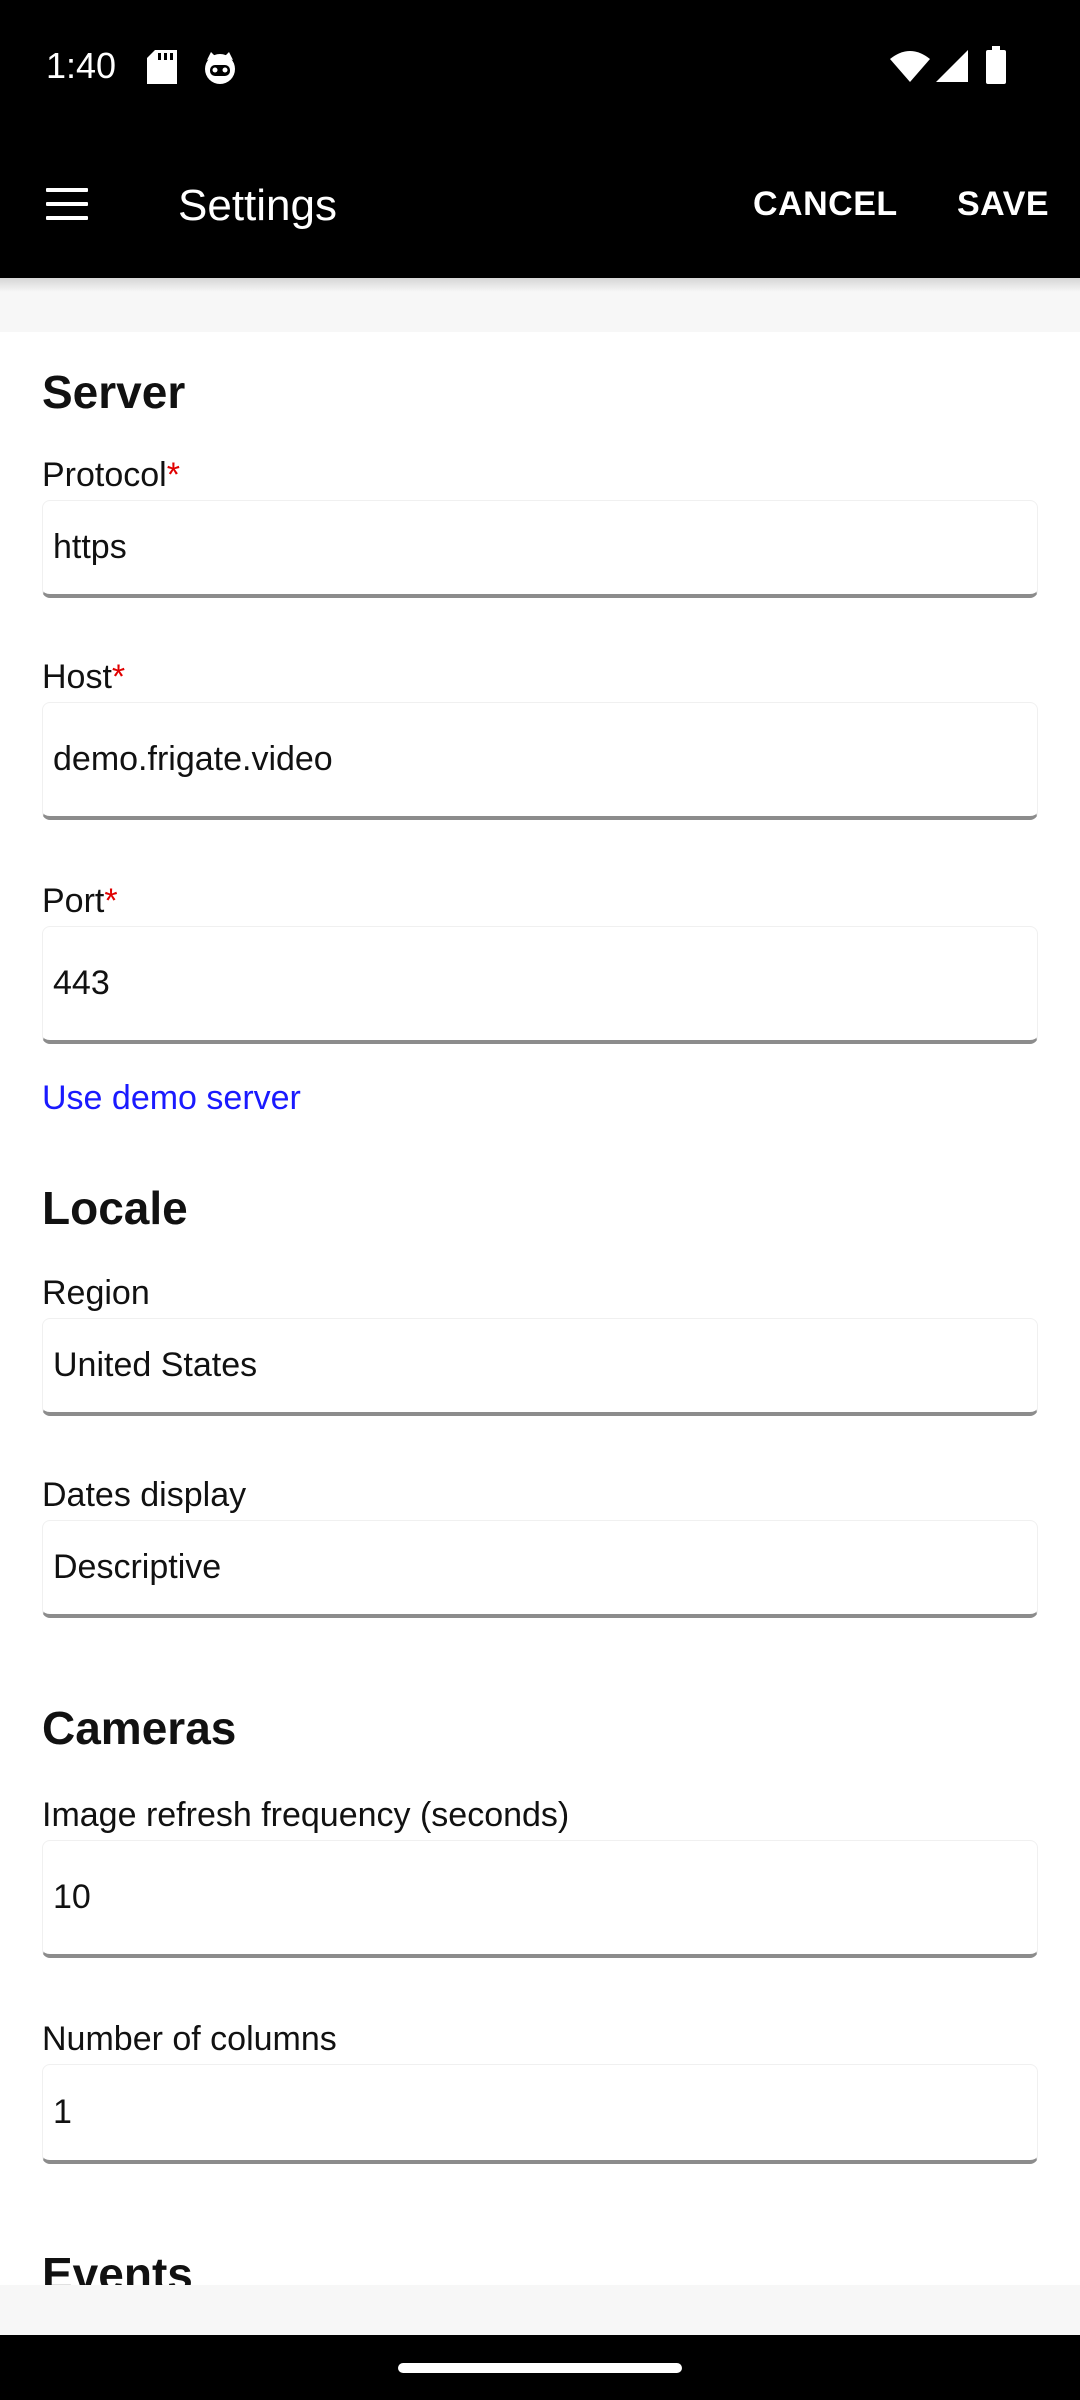  I want to click on port-label-text: Port, so click(73, 901).